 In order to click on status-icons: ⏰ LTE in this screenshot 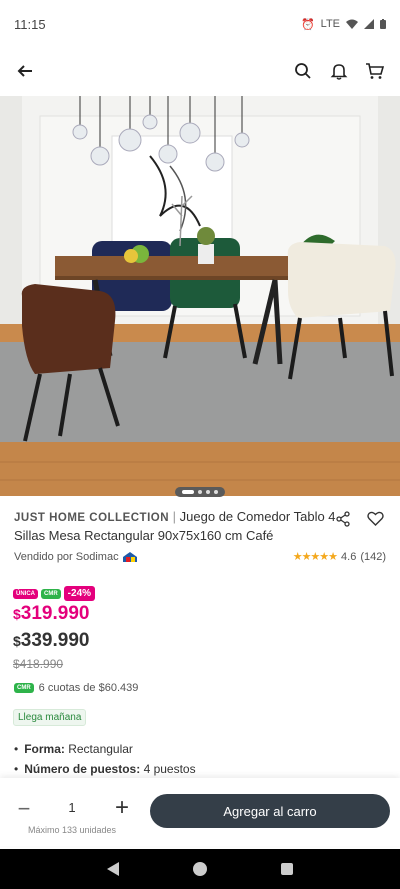, I will do `click(343, 24)`.